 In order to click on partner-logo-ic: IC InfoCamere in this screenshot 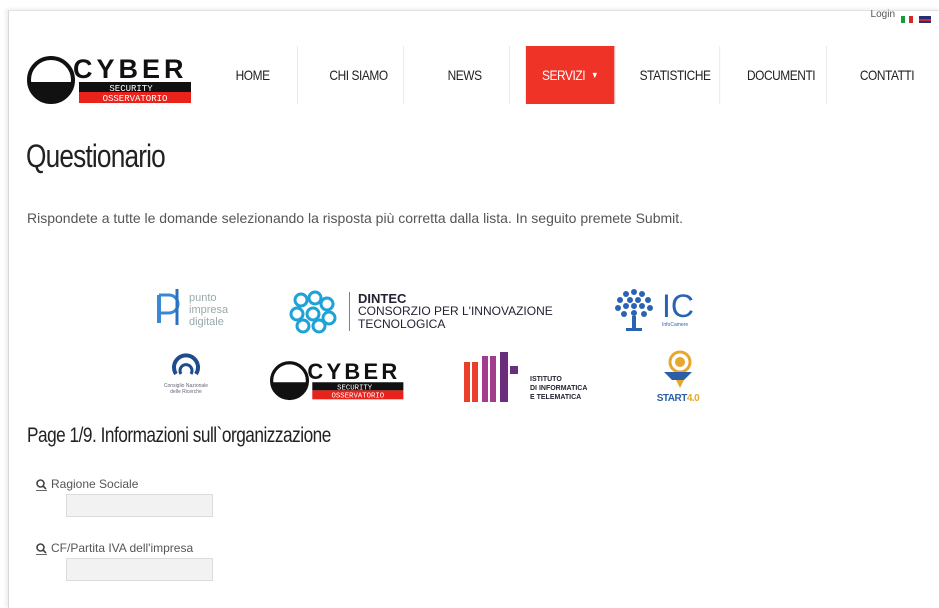, I will do `click(653, 309)`.